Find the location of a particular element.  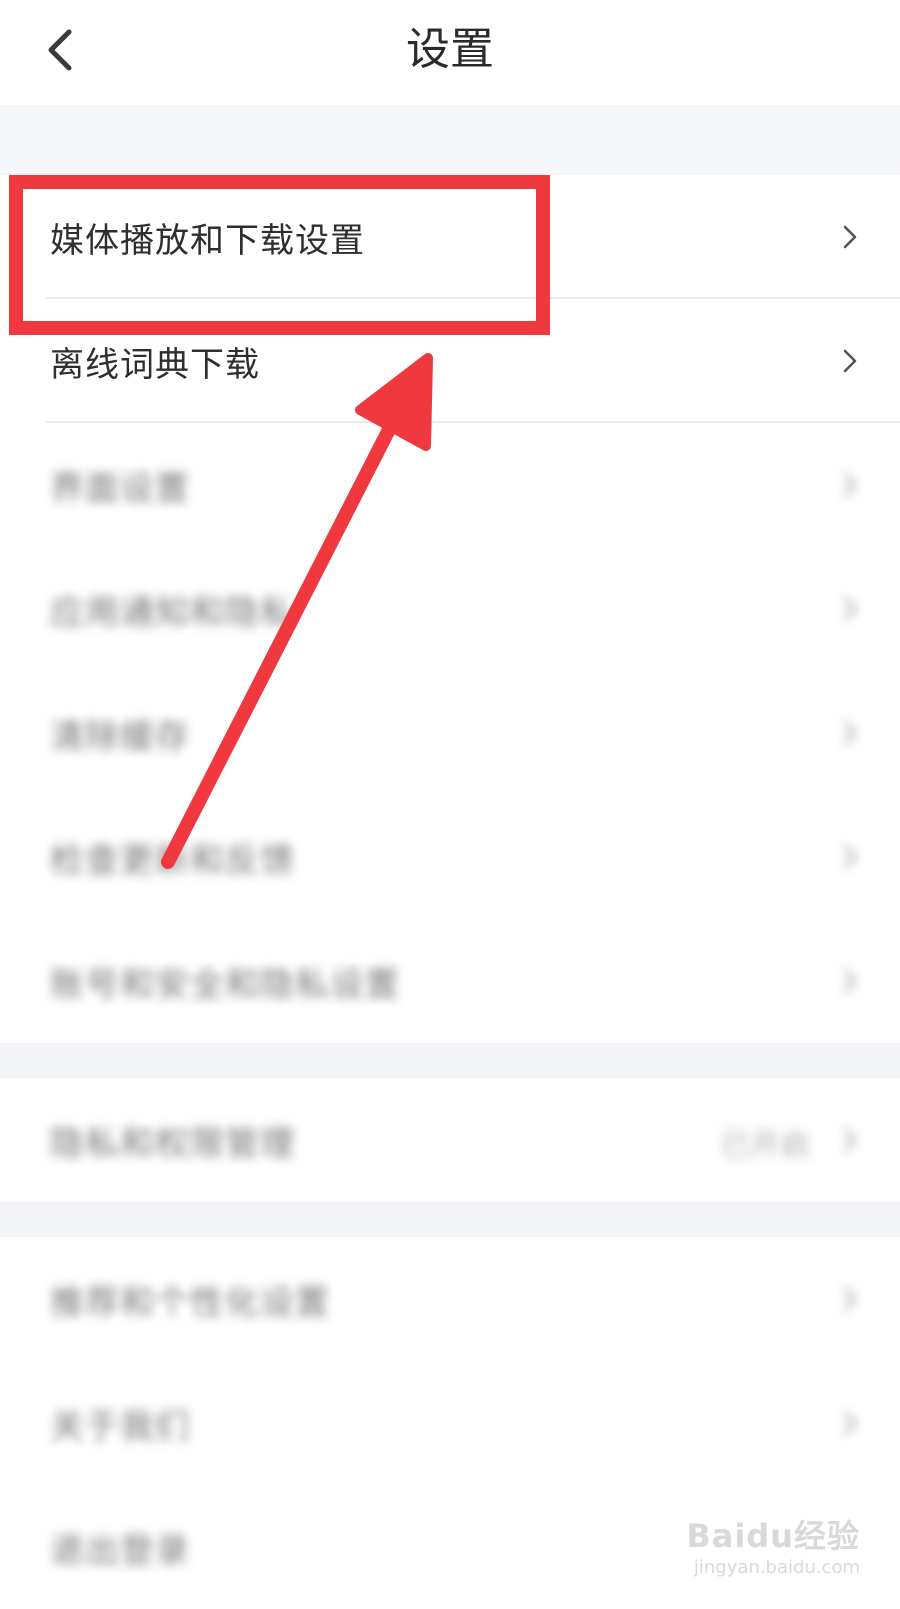

settings-item-blurred-9: 推荐和个性化设置 is located at coordinates (450, 1299).